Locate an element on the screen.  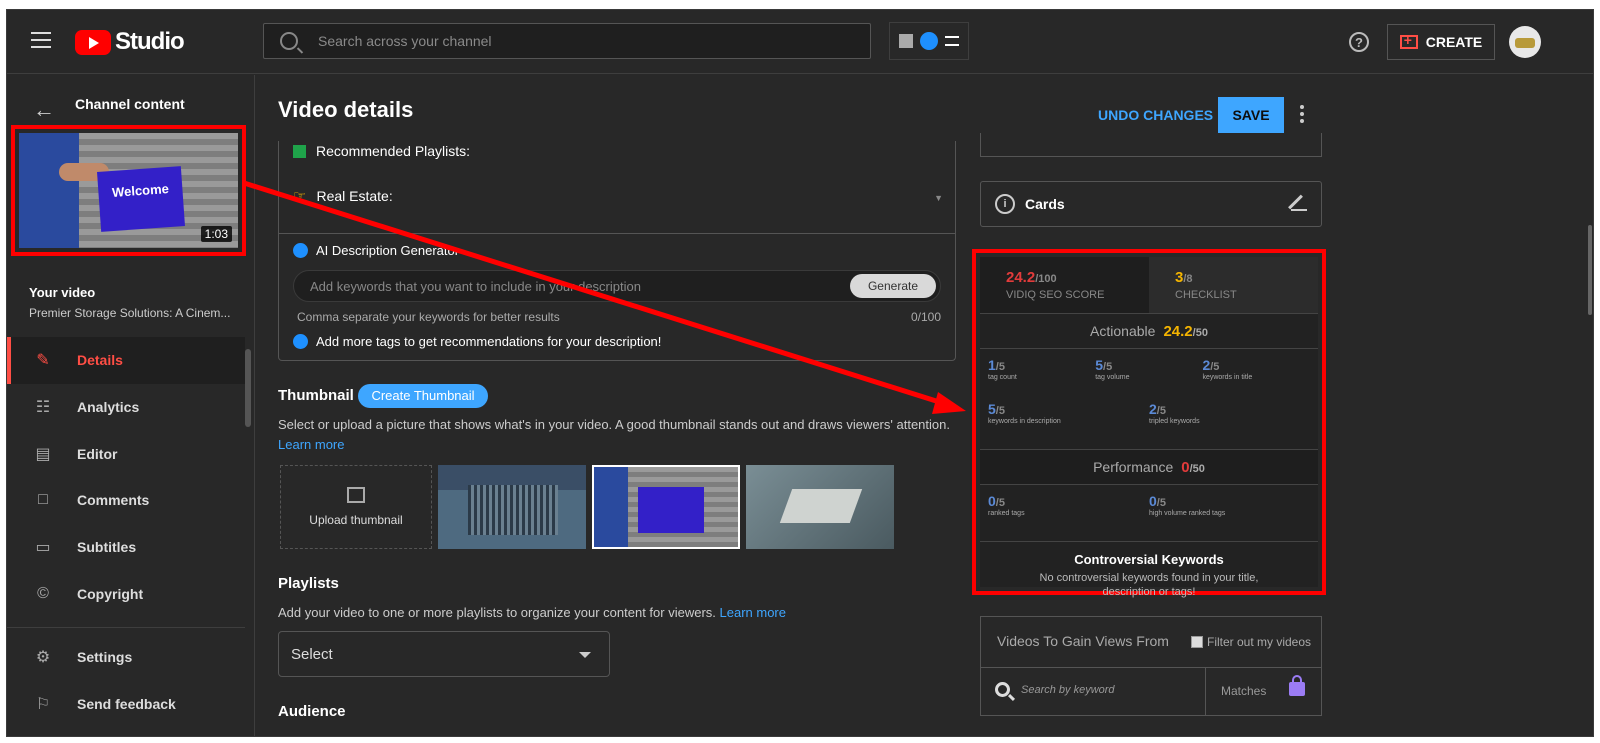
youtube-logo-icon is located at coordinates (93, 42).